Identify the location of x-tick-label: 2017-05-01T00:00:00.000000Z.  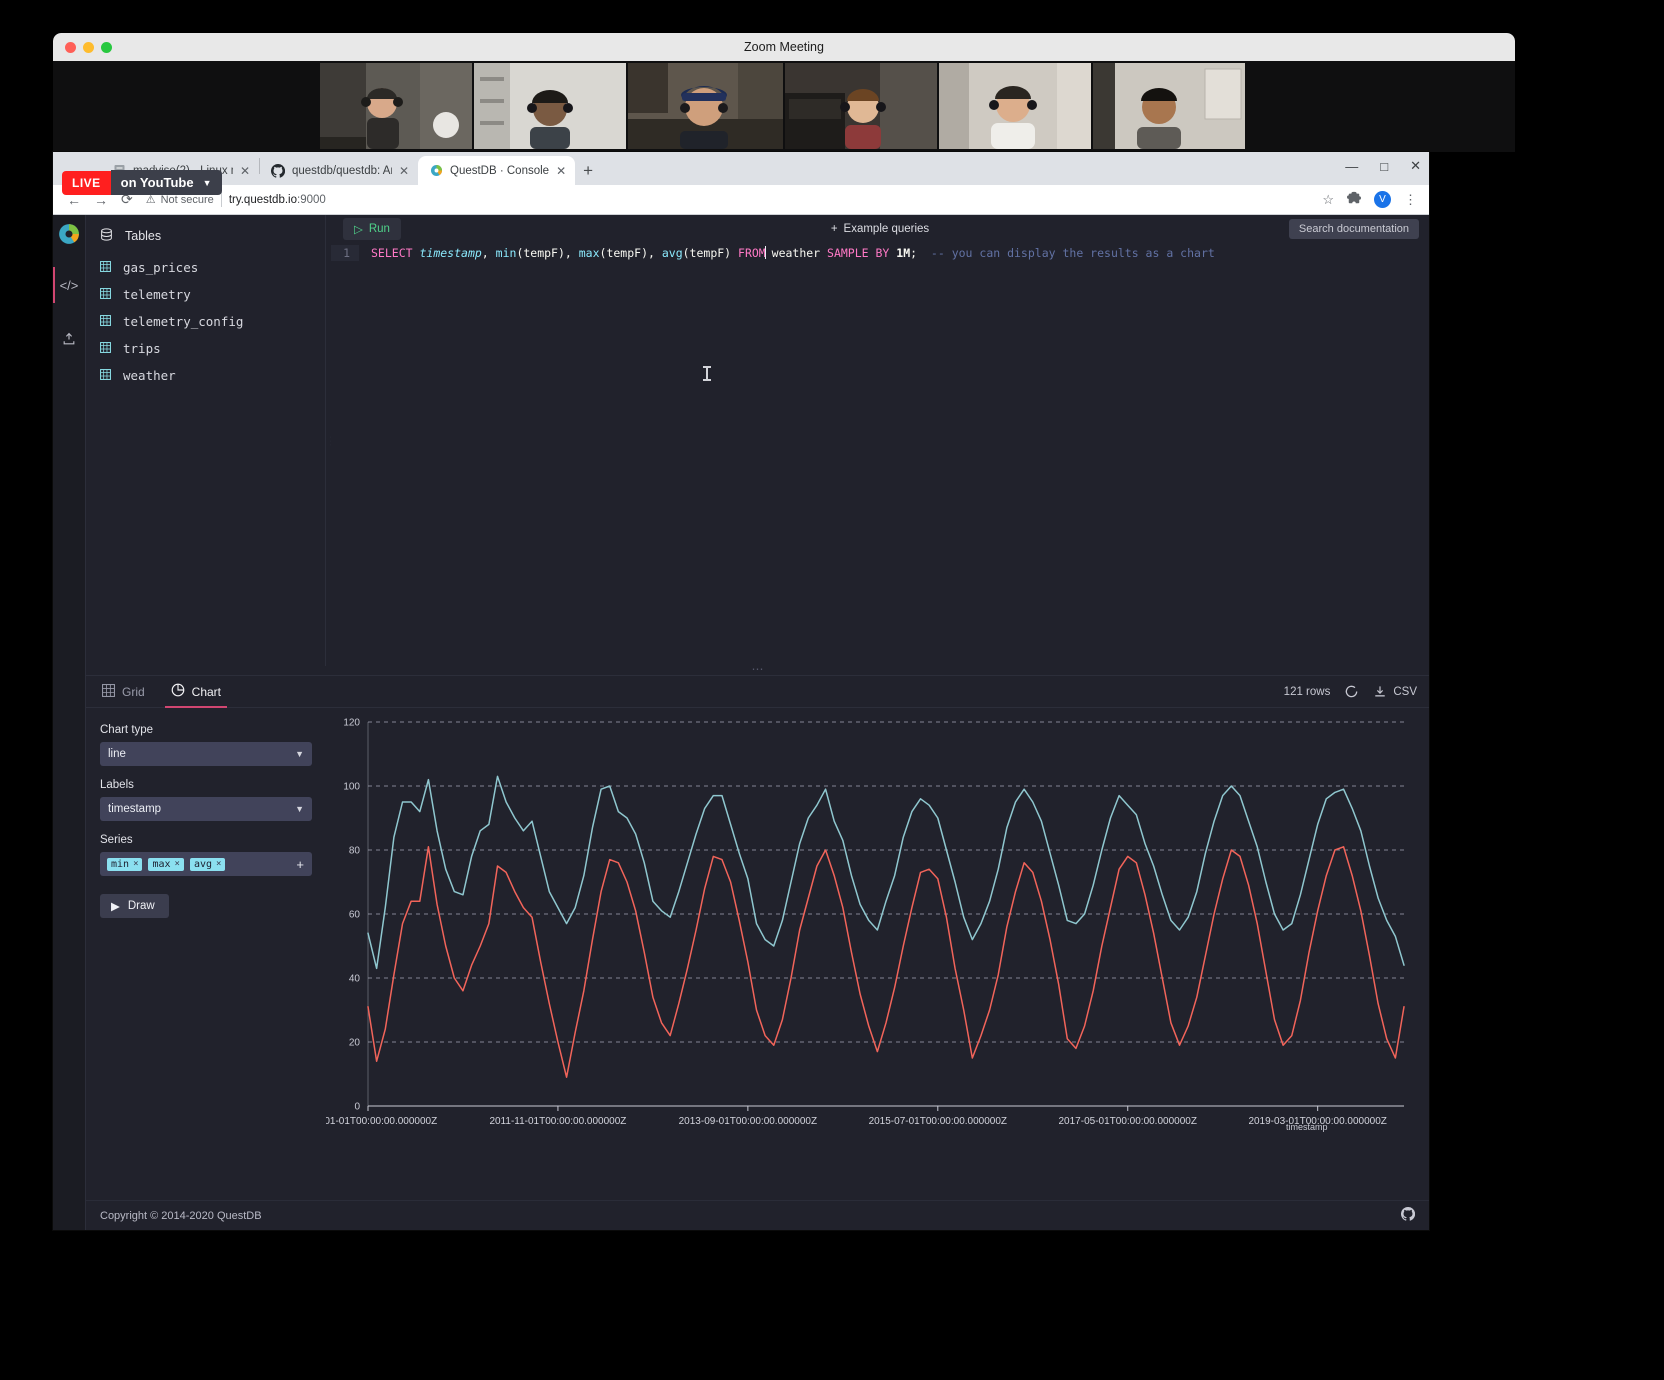
(1128, 1121).